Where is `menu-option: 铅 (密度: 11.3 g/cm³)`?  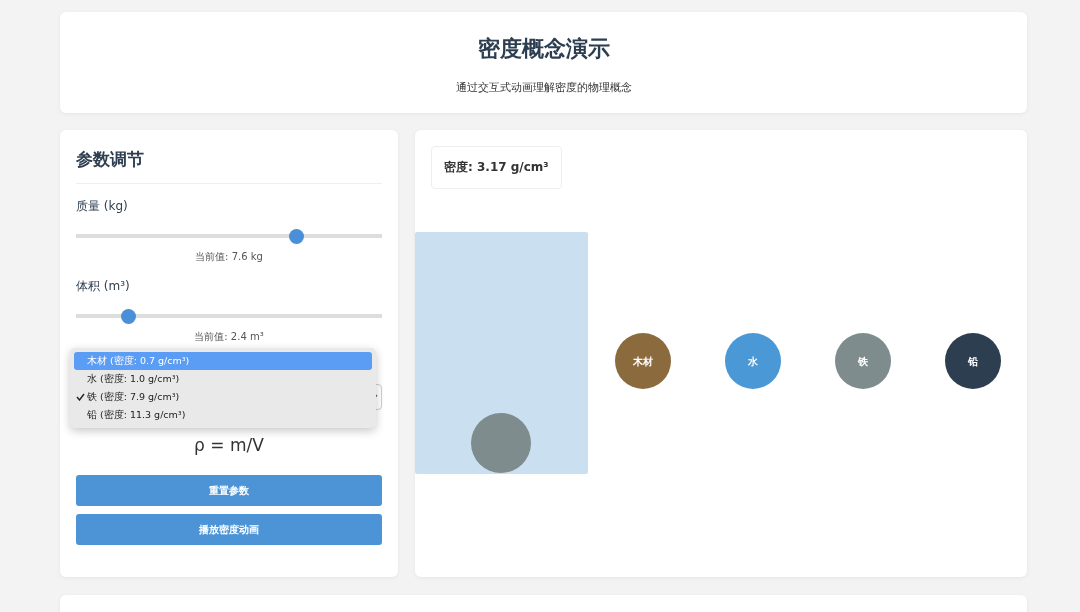 menu-option: 铅 (密度: 11.3 g/cm³) is located at coordinates (223, 415).